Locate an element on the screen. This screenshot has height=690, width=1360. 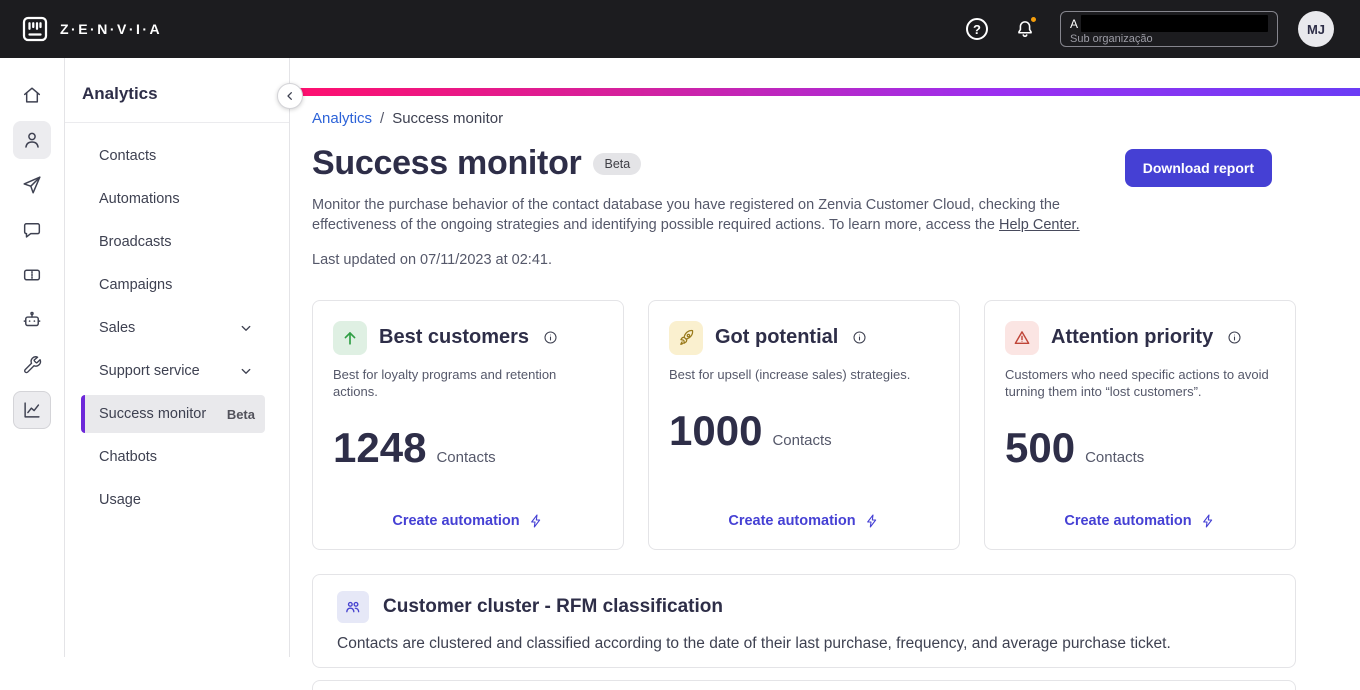
rail-item-commerce is located at coordinates (32, 275).